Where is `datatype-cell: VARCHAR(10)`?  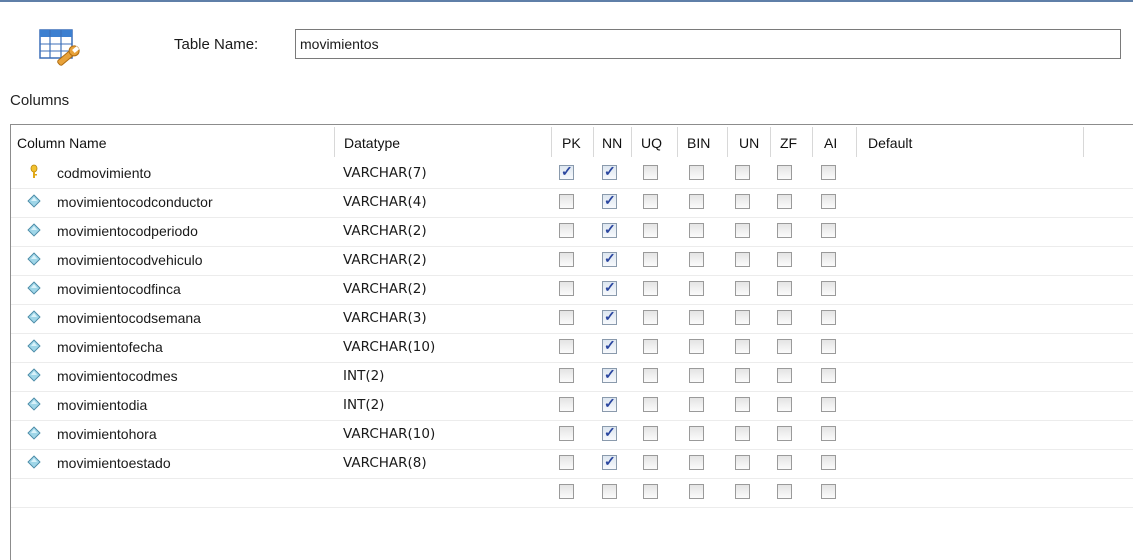 datatype-cell: VARCHAR(10) is located at coordinates (389, 347).